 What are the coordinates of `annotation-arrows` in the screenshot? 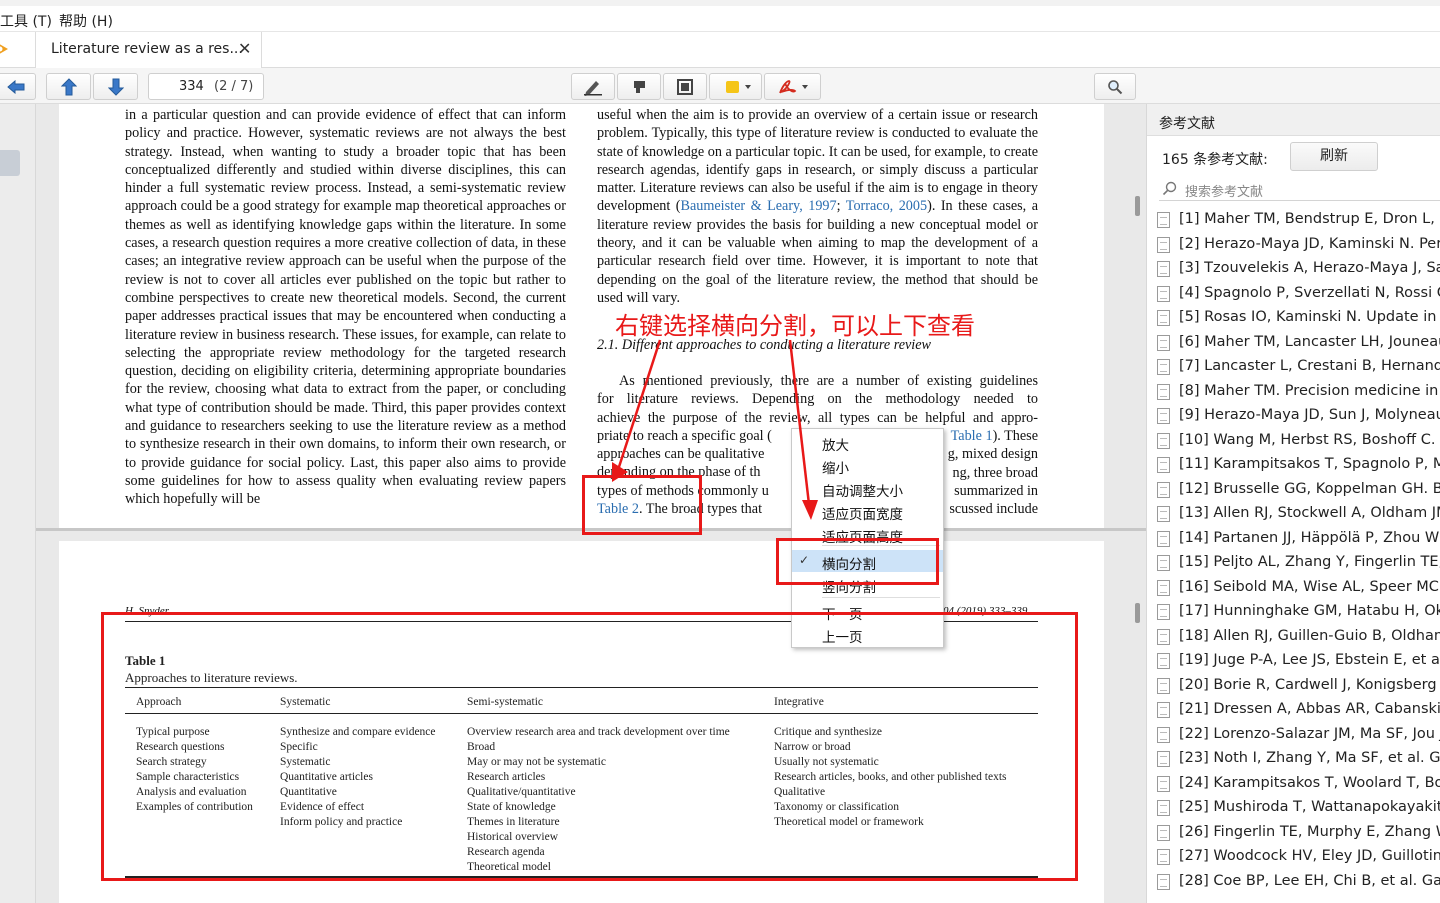 It's located at (715, 429).